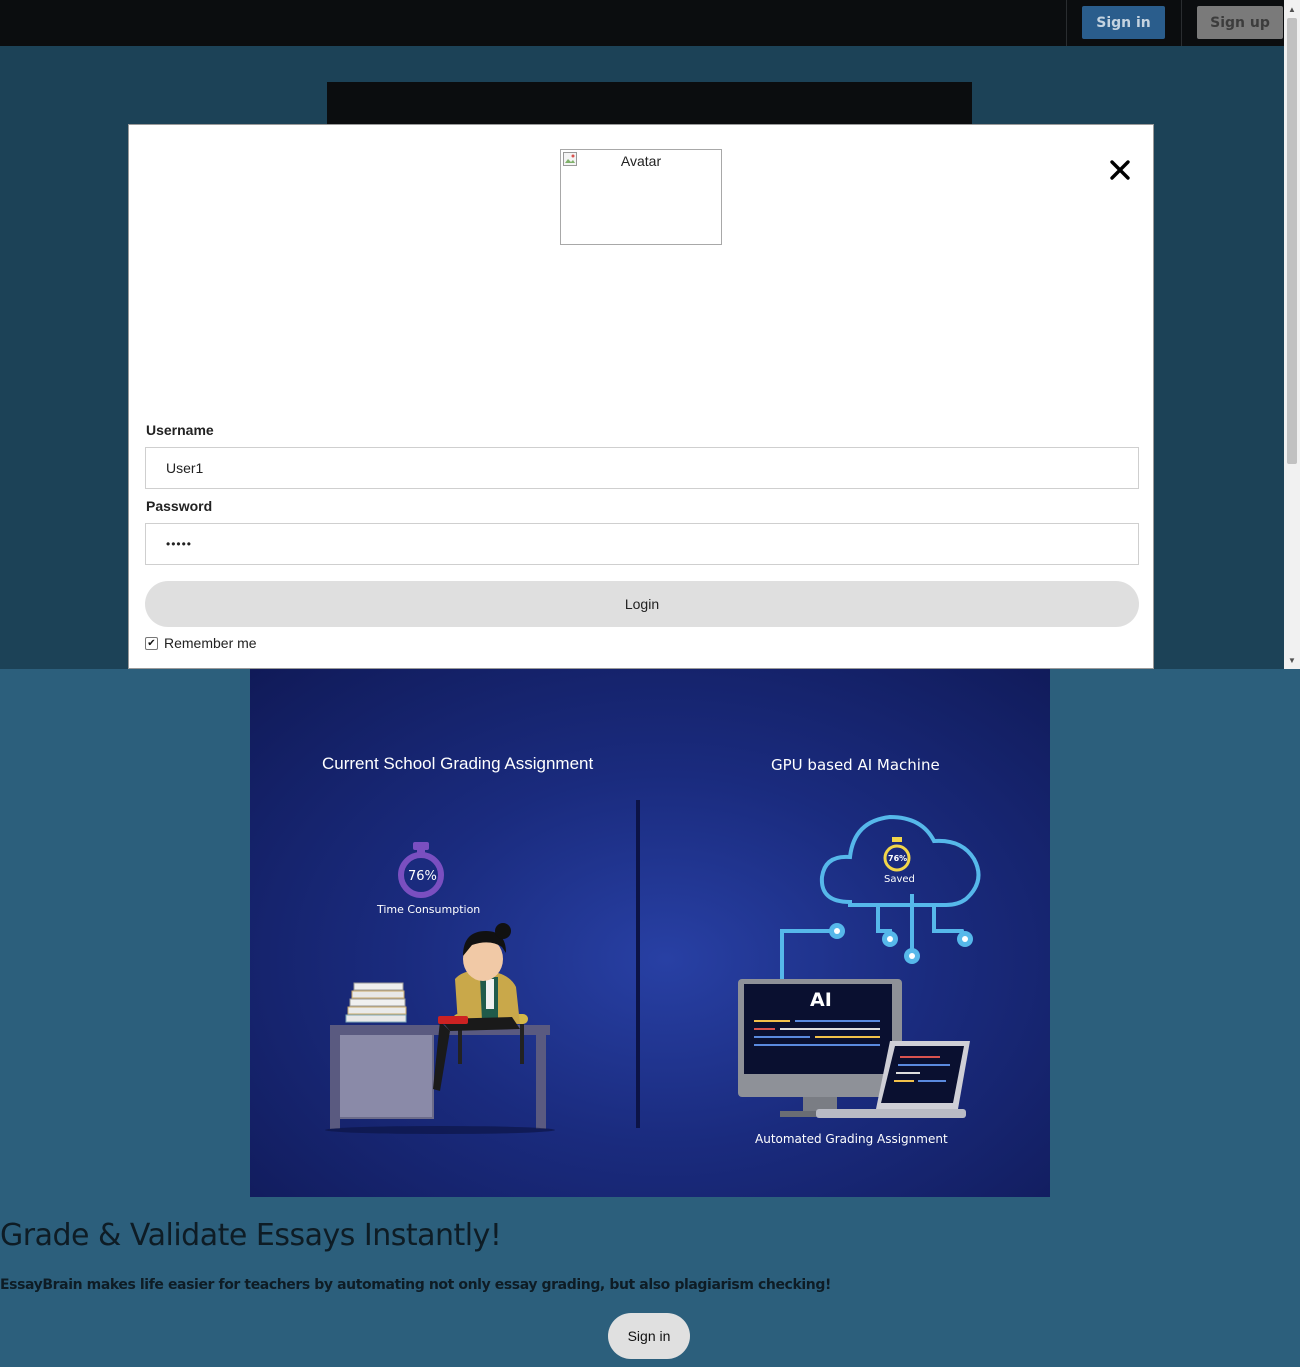 The height and width of the screenshot is (1367, 1300). What do you see at coordinates (251, 1235) in the screenshot?
I see `page-headline: Grade & Validate Essays Instantly!` at bounding box center [251, 1235].